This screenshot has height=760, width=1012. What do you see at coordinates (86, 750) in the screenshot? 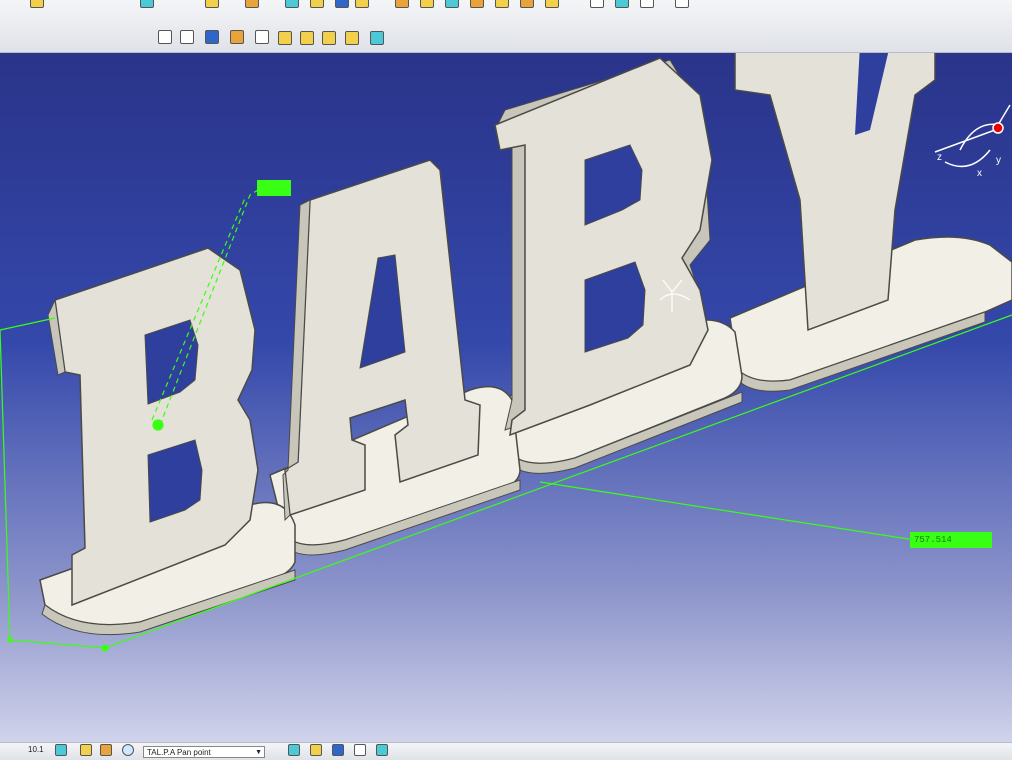
I see `plane-icon` at bounding box center [86, 750].